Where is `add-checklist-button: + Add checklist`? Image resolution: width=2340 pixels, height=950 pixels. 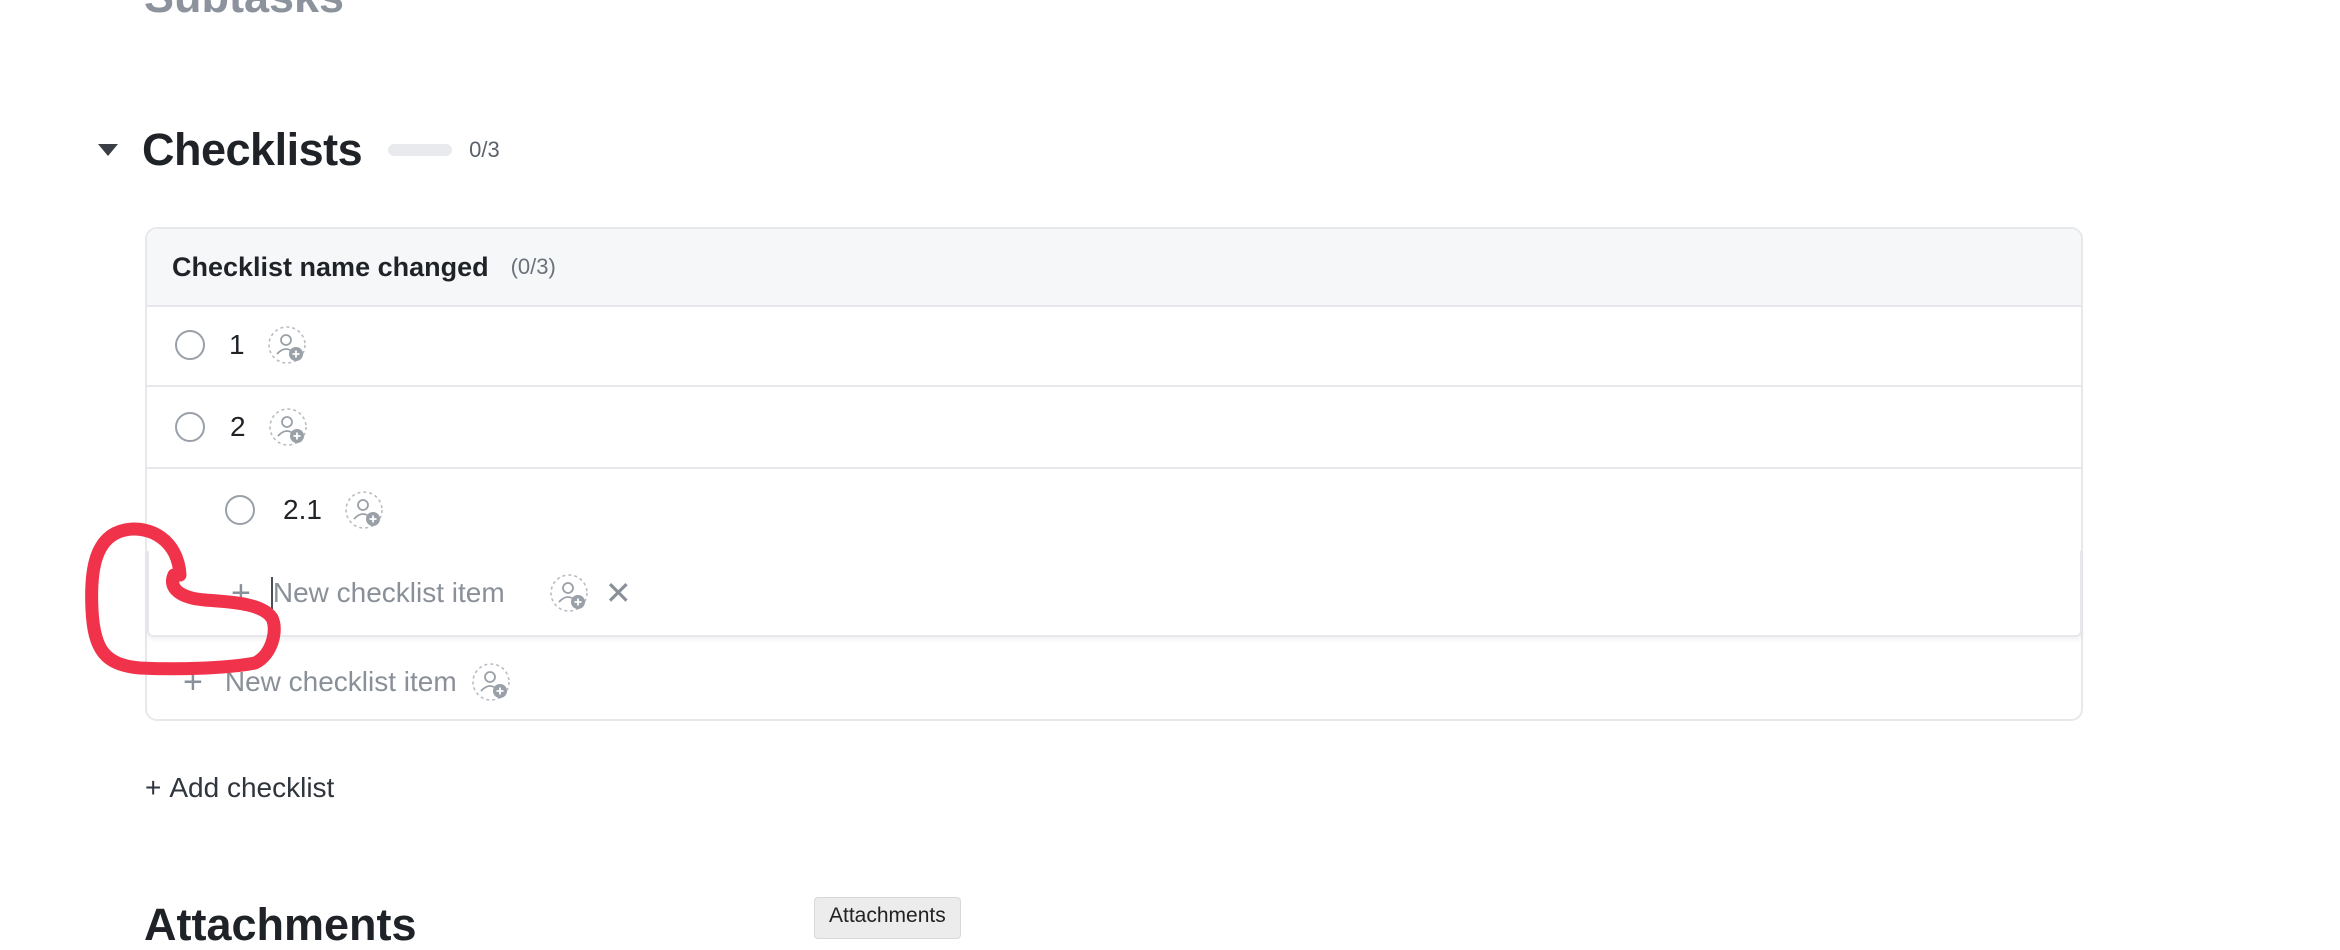
add-checklist-button: + Add checklist is located at coordinates (243, 788).